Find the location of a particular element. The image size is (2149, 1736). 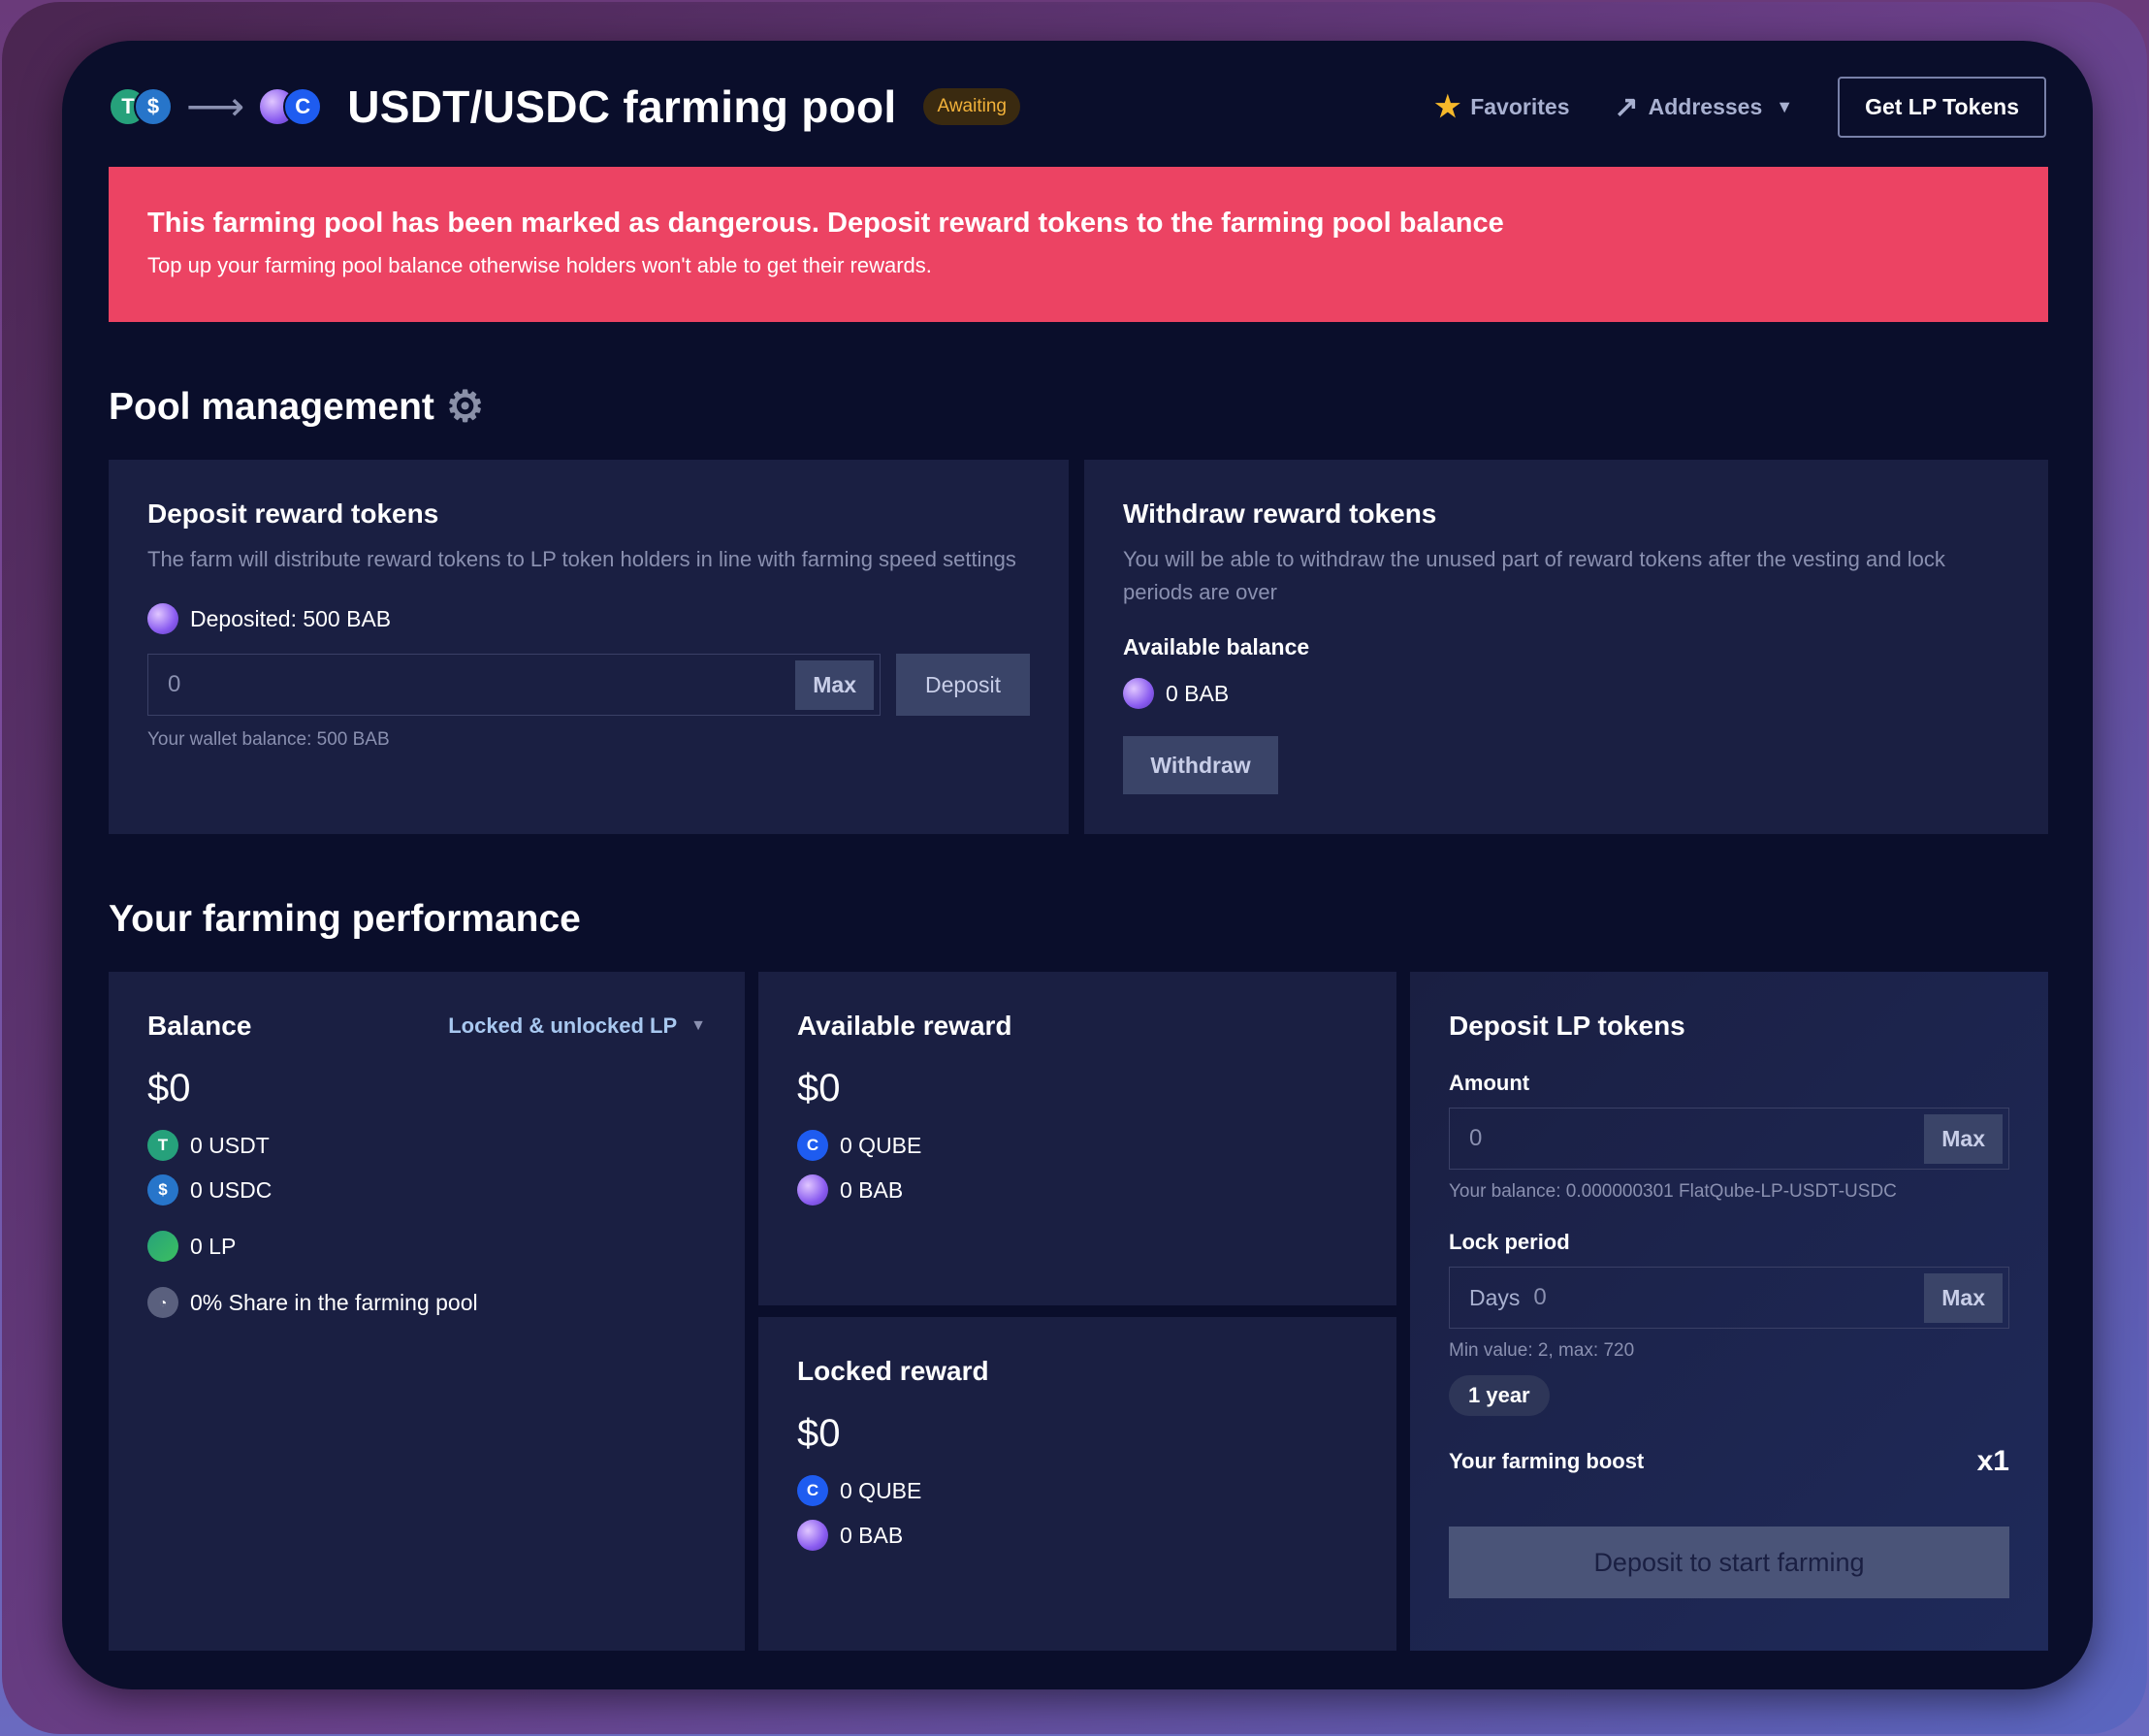

pool-management-label: Pool management is located at coordinates (272, 406).